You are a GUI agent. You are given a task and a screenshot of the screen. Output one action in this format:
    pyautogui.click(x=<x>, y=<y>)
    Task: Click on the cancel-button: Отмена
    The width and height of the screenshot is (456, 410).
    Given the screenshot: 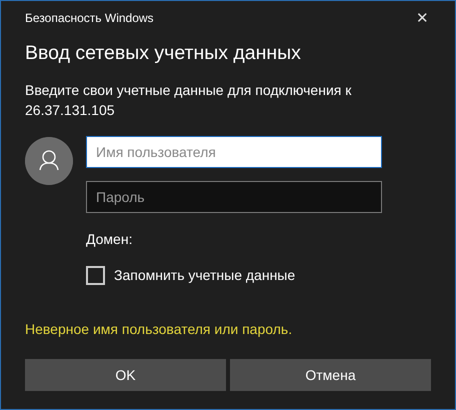 What is the action you would take?
    pyautogui.click(x=330, y=375)
    